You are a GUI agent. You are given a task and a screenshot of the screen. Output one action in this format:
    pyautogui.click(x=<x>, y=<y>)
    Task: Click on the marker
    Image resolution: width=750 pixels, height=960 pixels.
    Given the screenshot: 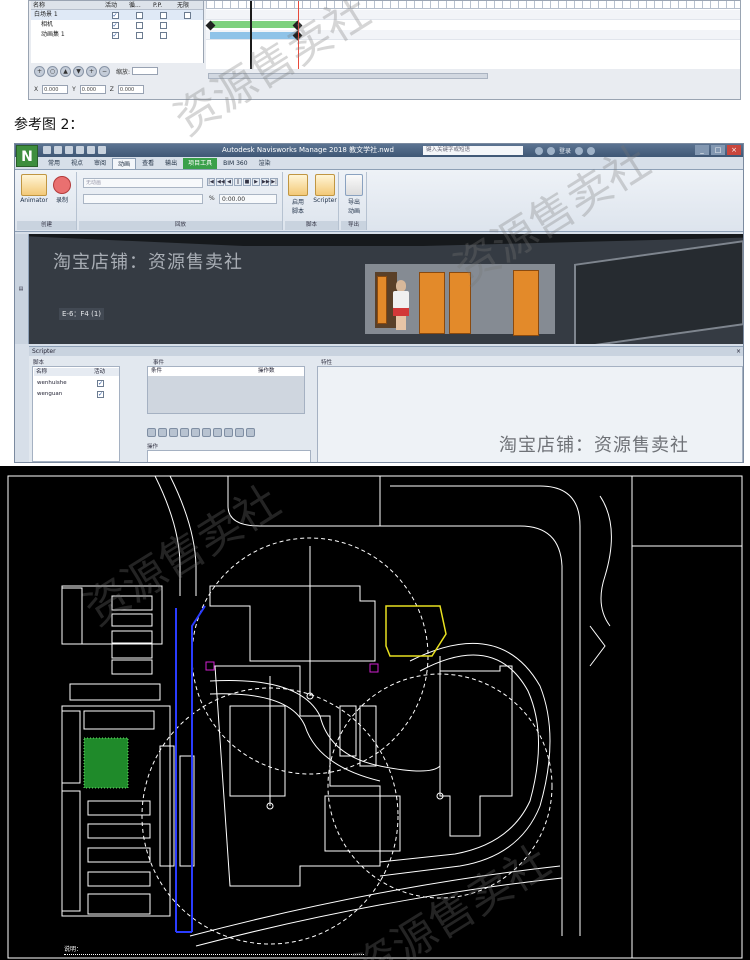 What is the action you would take?
    pyautogui.click(x=374, y=668)
    